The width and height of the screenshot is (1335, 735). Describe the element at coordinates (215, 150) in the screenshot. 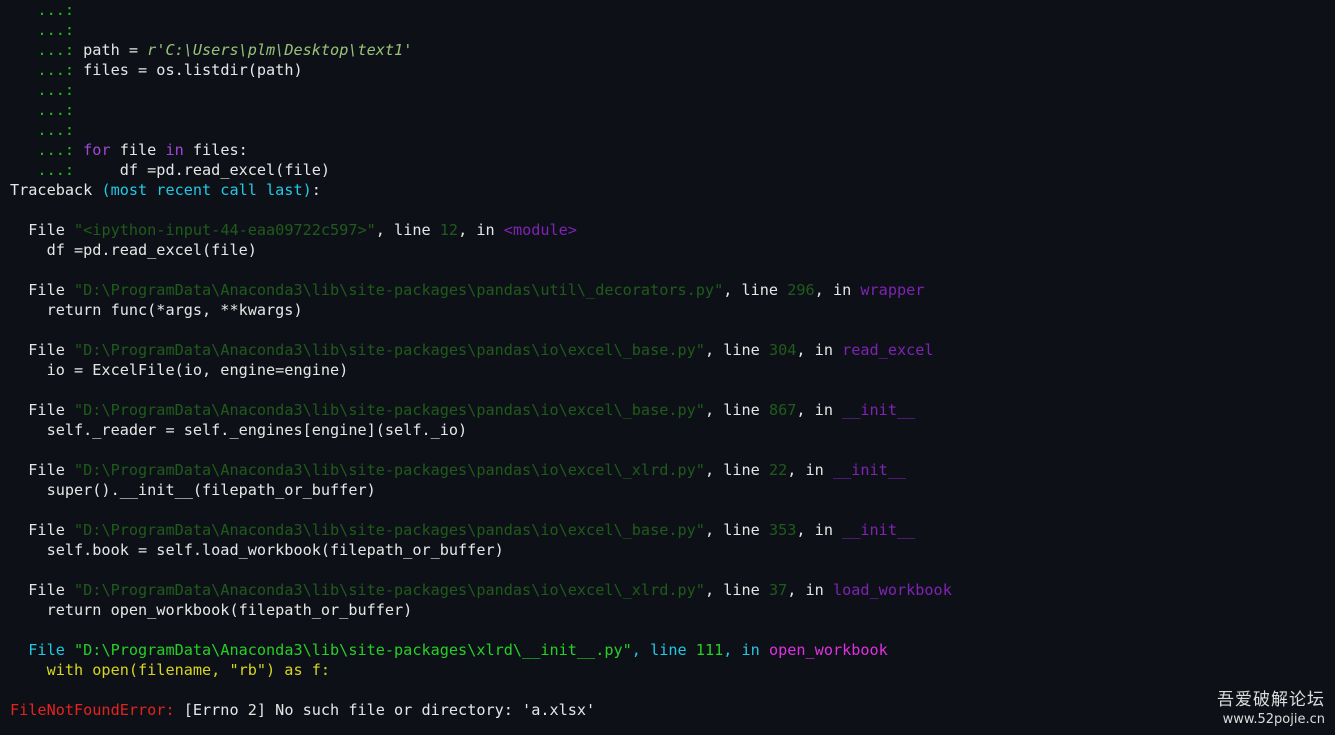

I see `code-text: files:` at that location.